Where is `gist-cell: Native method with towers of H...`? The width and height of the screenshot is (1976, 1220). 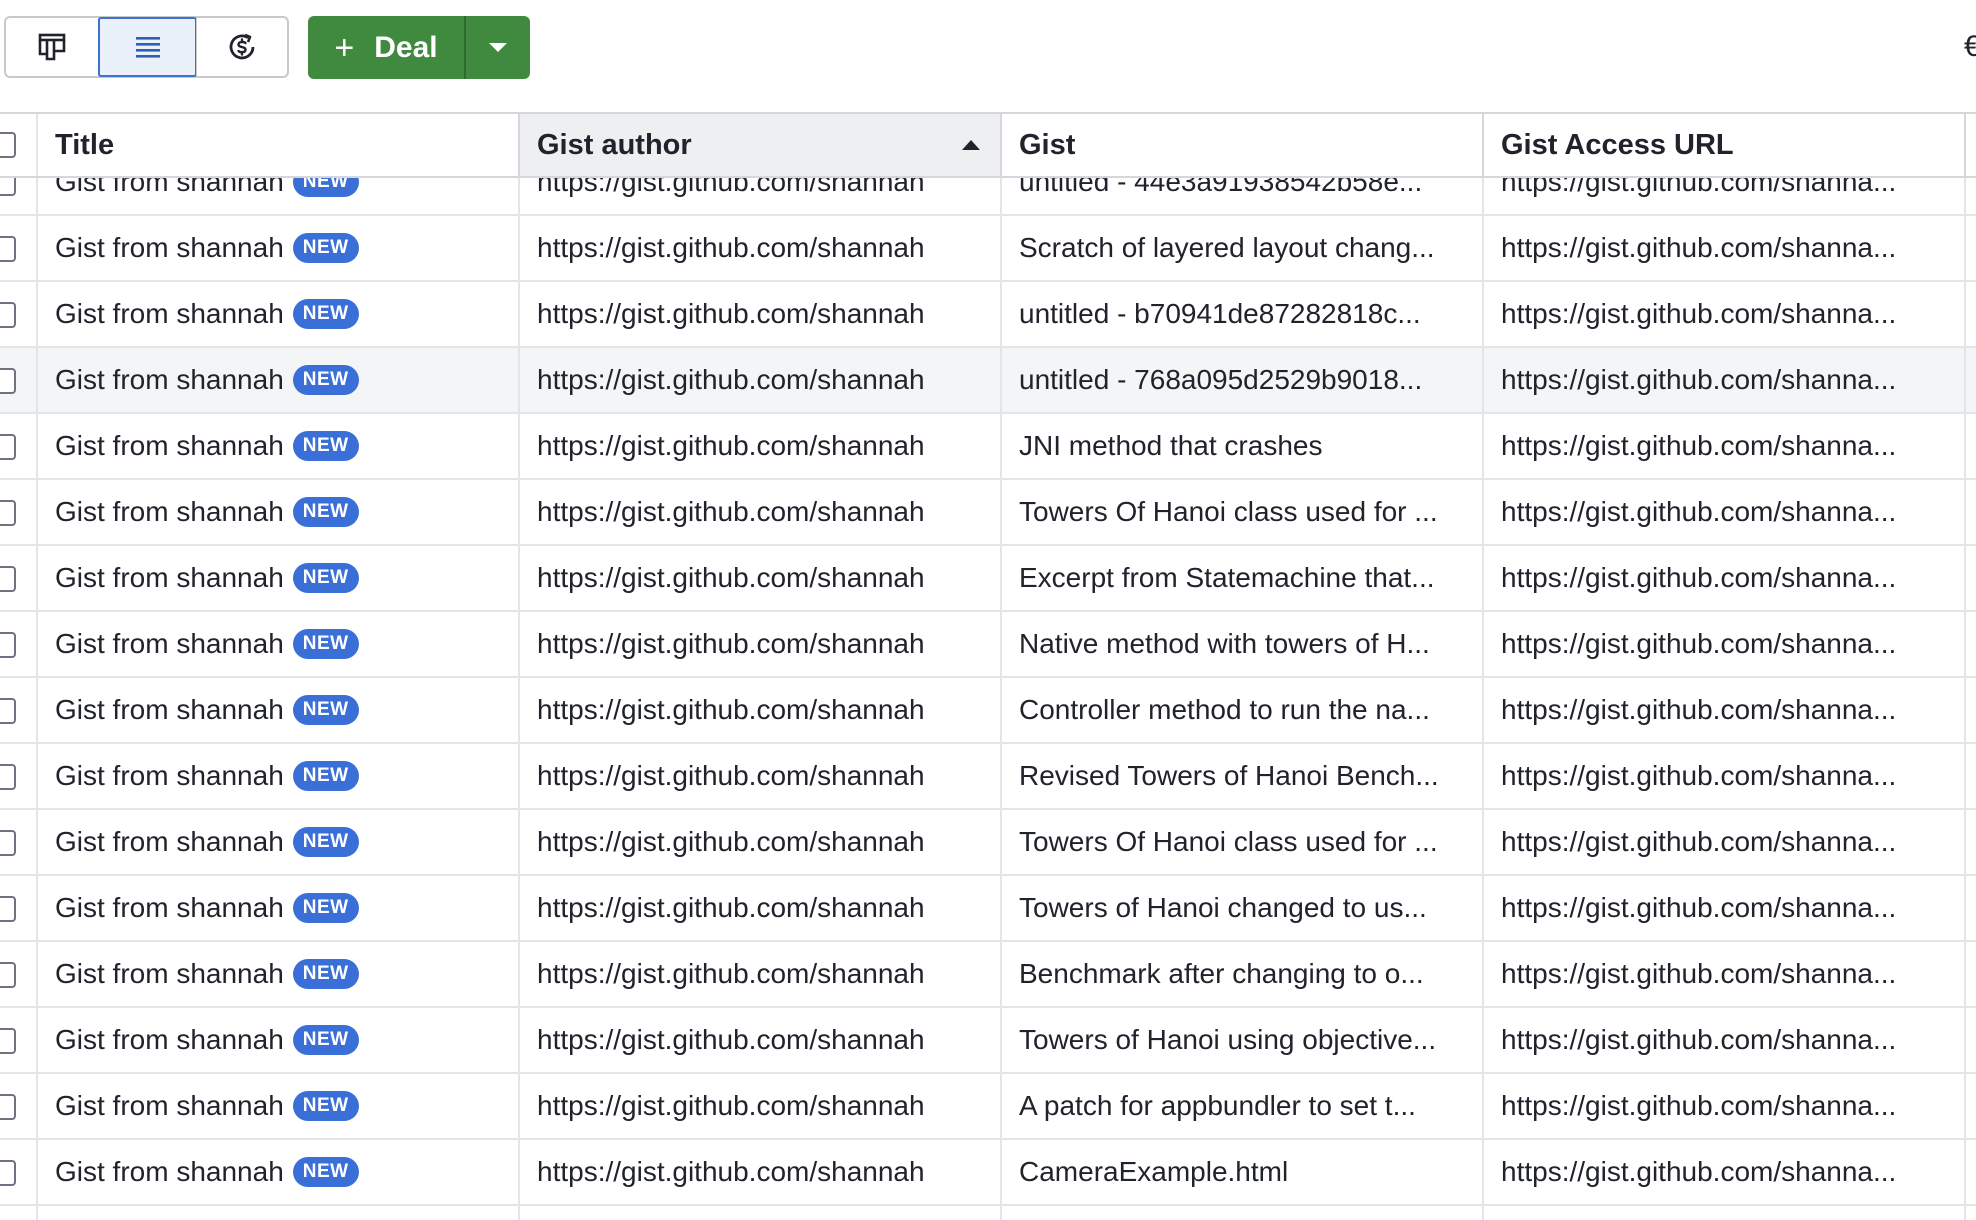
gist-cell: Native method with towers of H... is located at coordinates (1243, 644).